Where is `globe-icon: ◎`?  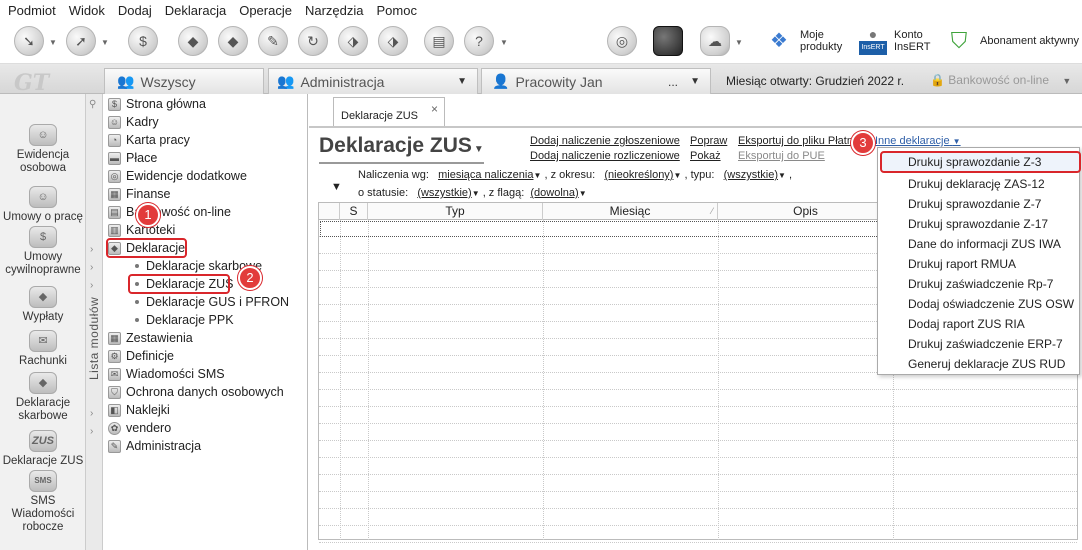 globe-icon: ◎ is located at coordinates (622, 41).